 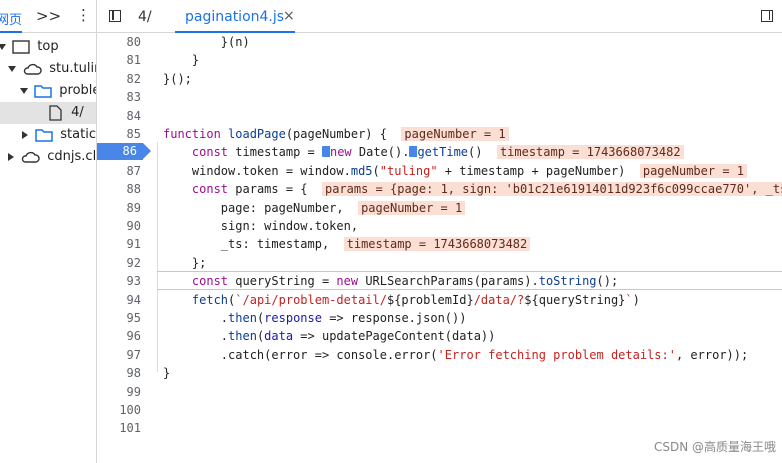 What do you see at coordinates (607, 281) in the screenshot?
I see `code-token: ();` at bounding box center [607, 281].